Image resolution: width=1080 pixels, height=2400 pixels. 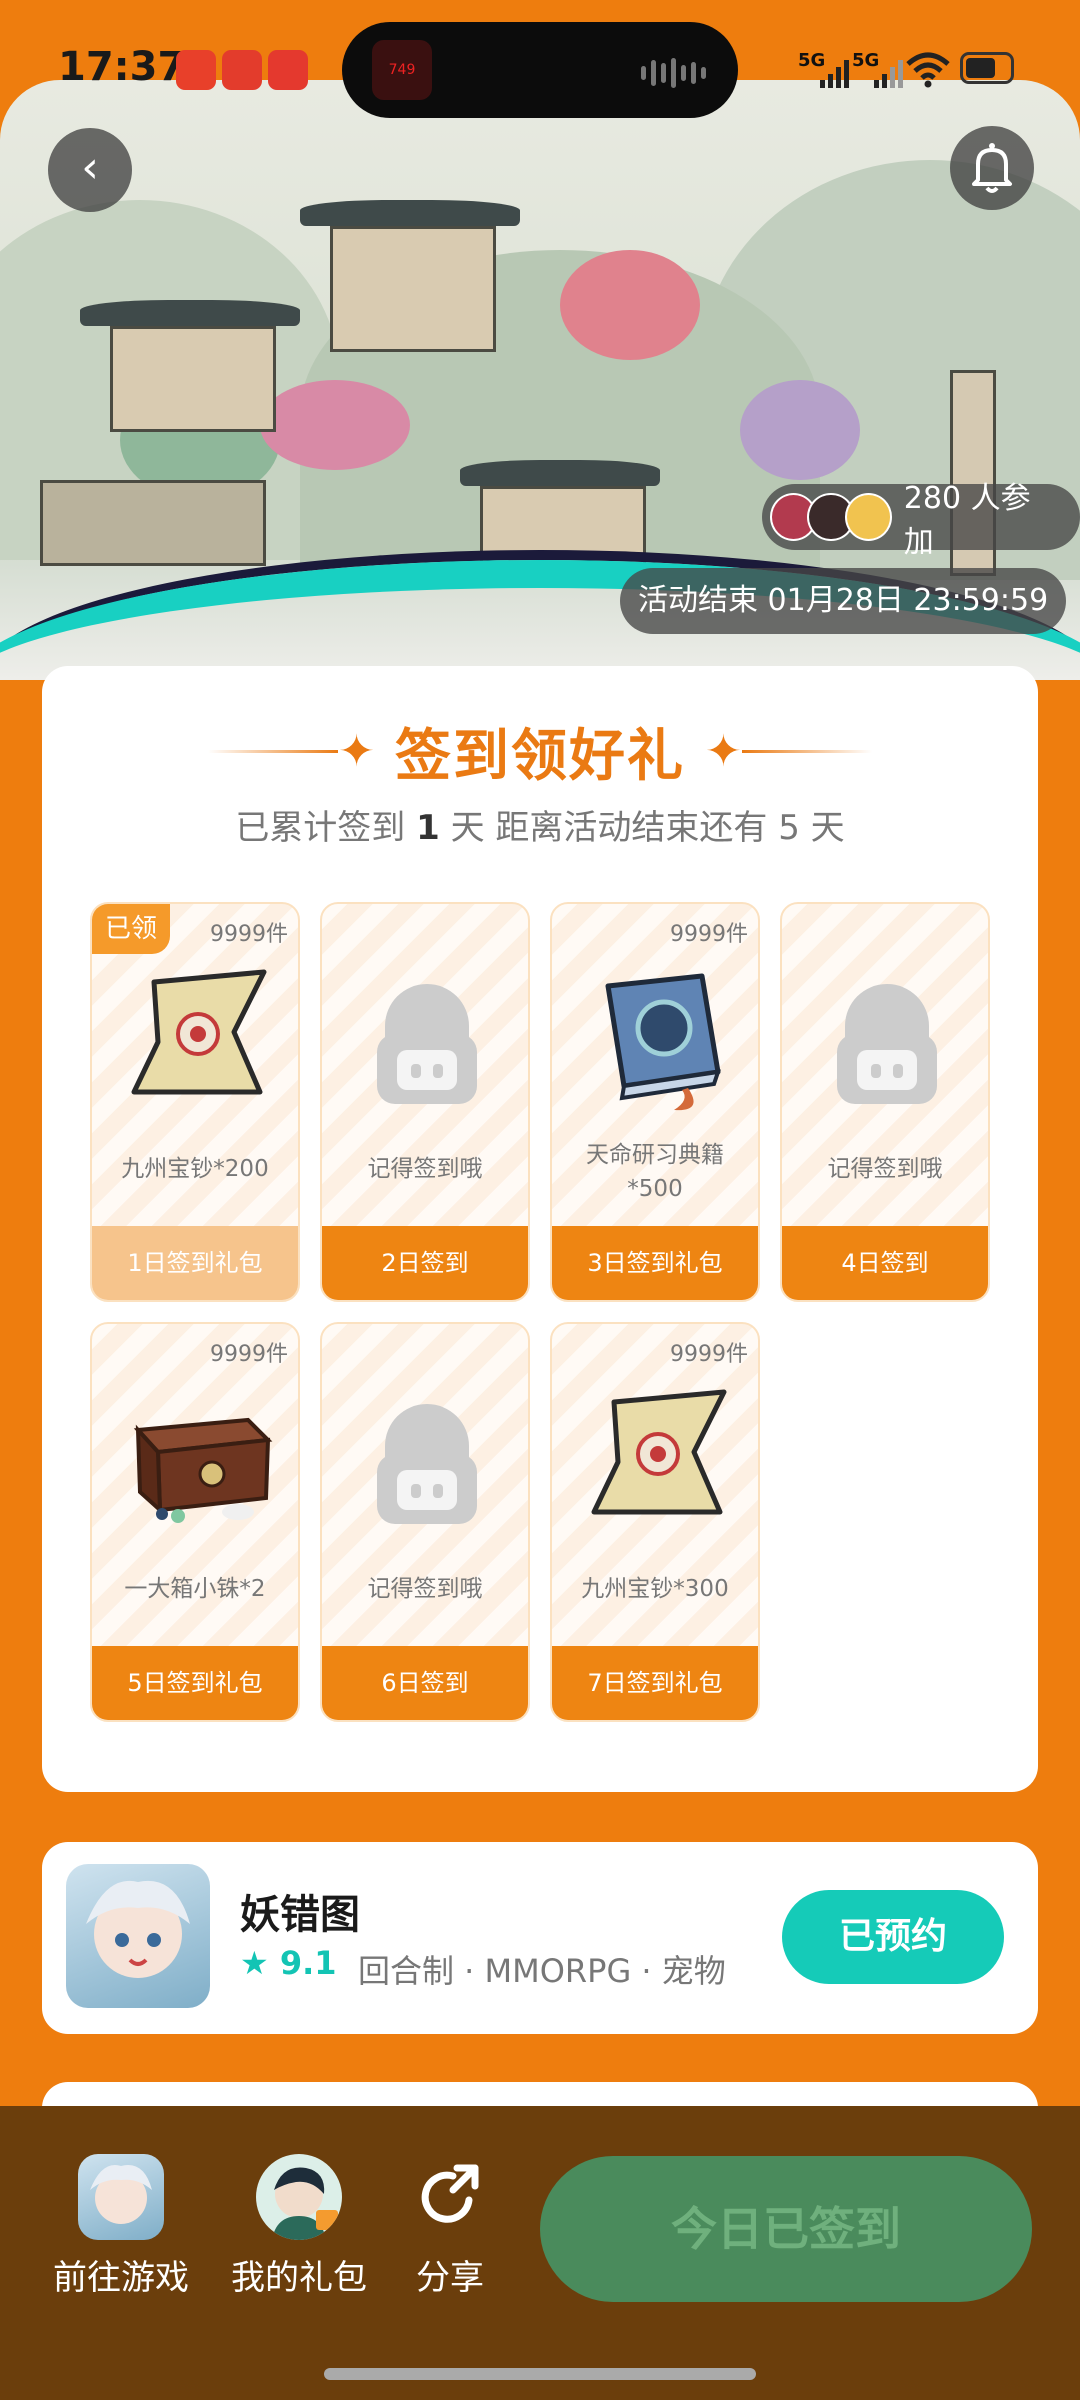 I want to click on game-card: 妖错图 ★ 9.1 回合制 · MMORPG · 宠物 已预约, so click(x=540, y=1938).